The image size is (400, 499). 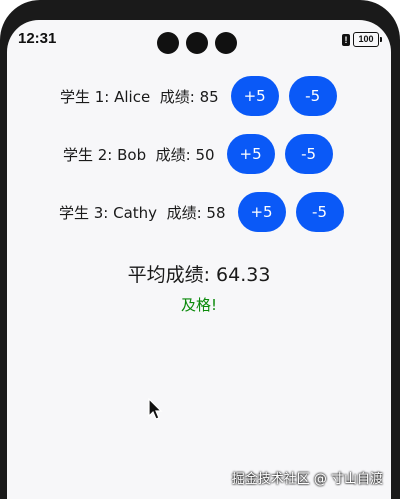 I want to click on status-time: 12:31, so click(x=37, y=38).